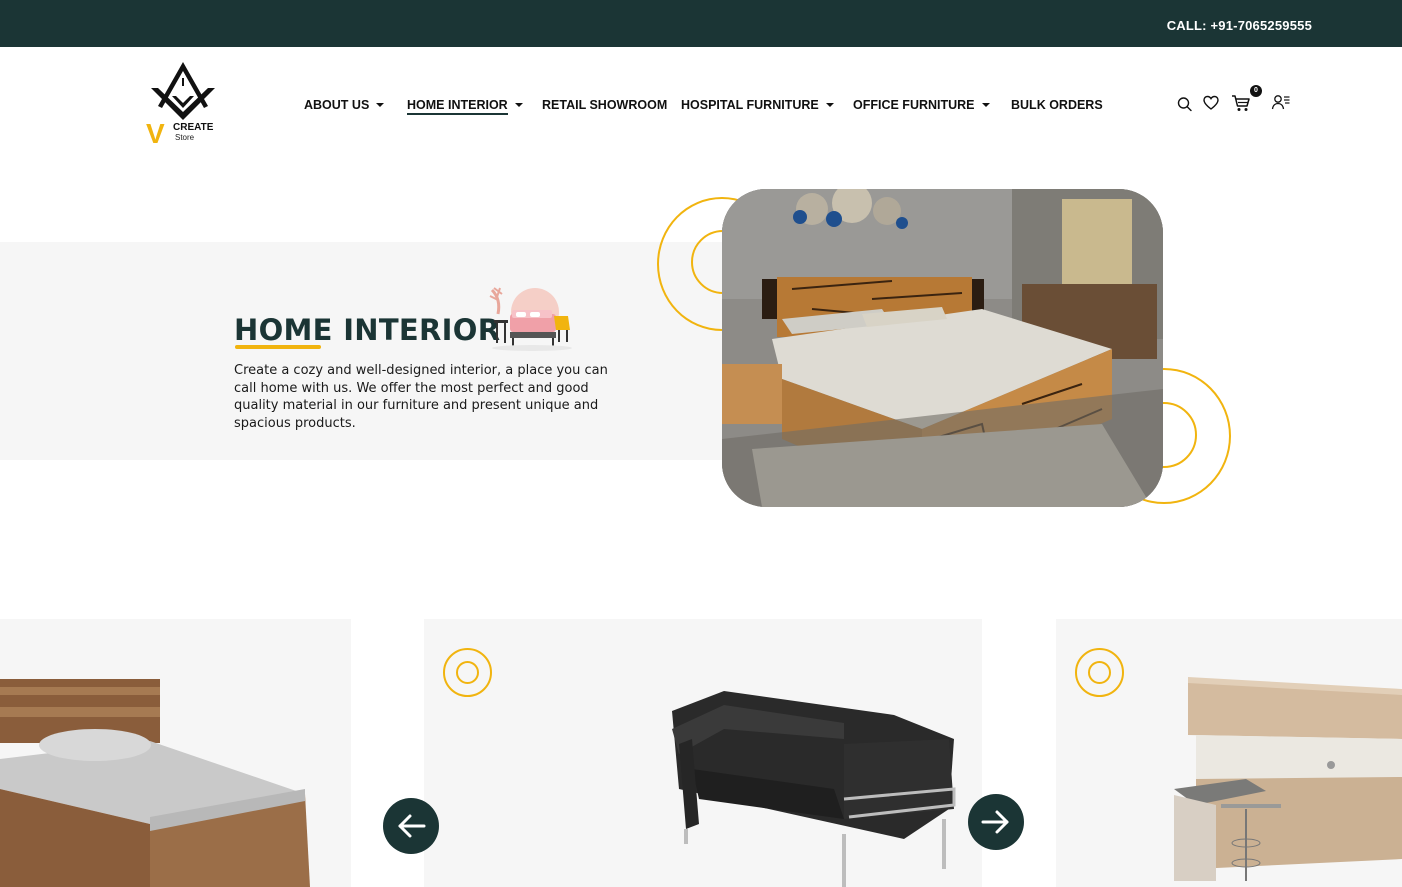 The image size is (1402, 887). I want to click on nav-label: BULK ORDERS, so click(1057, 105).